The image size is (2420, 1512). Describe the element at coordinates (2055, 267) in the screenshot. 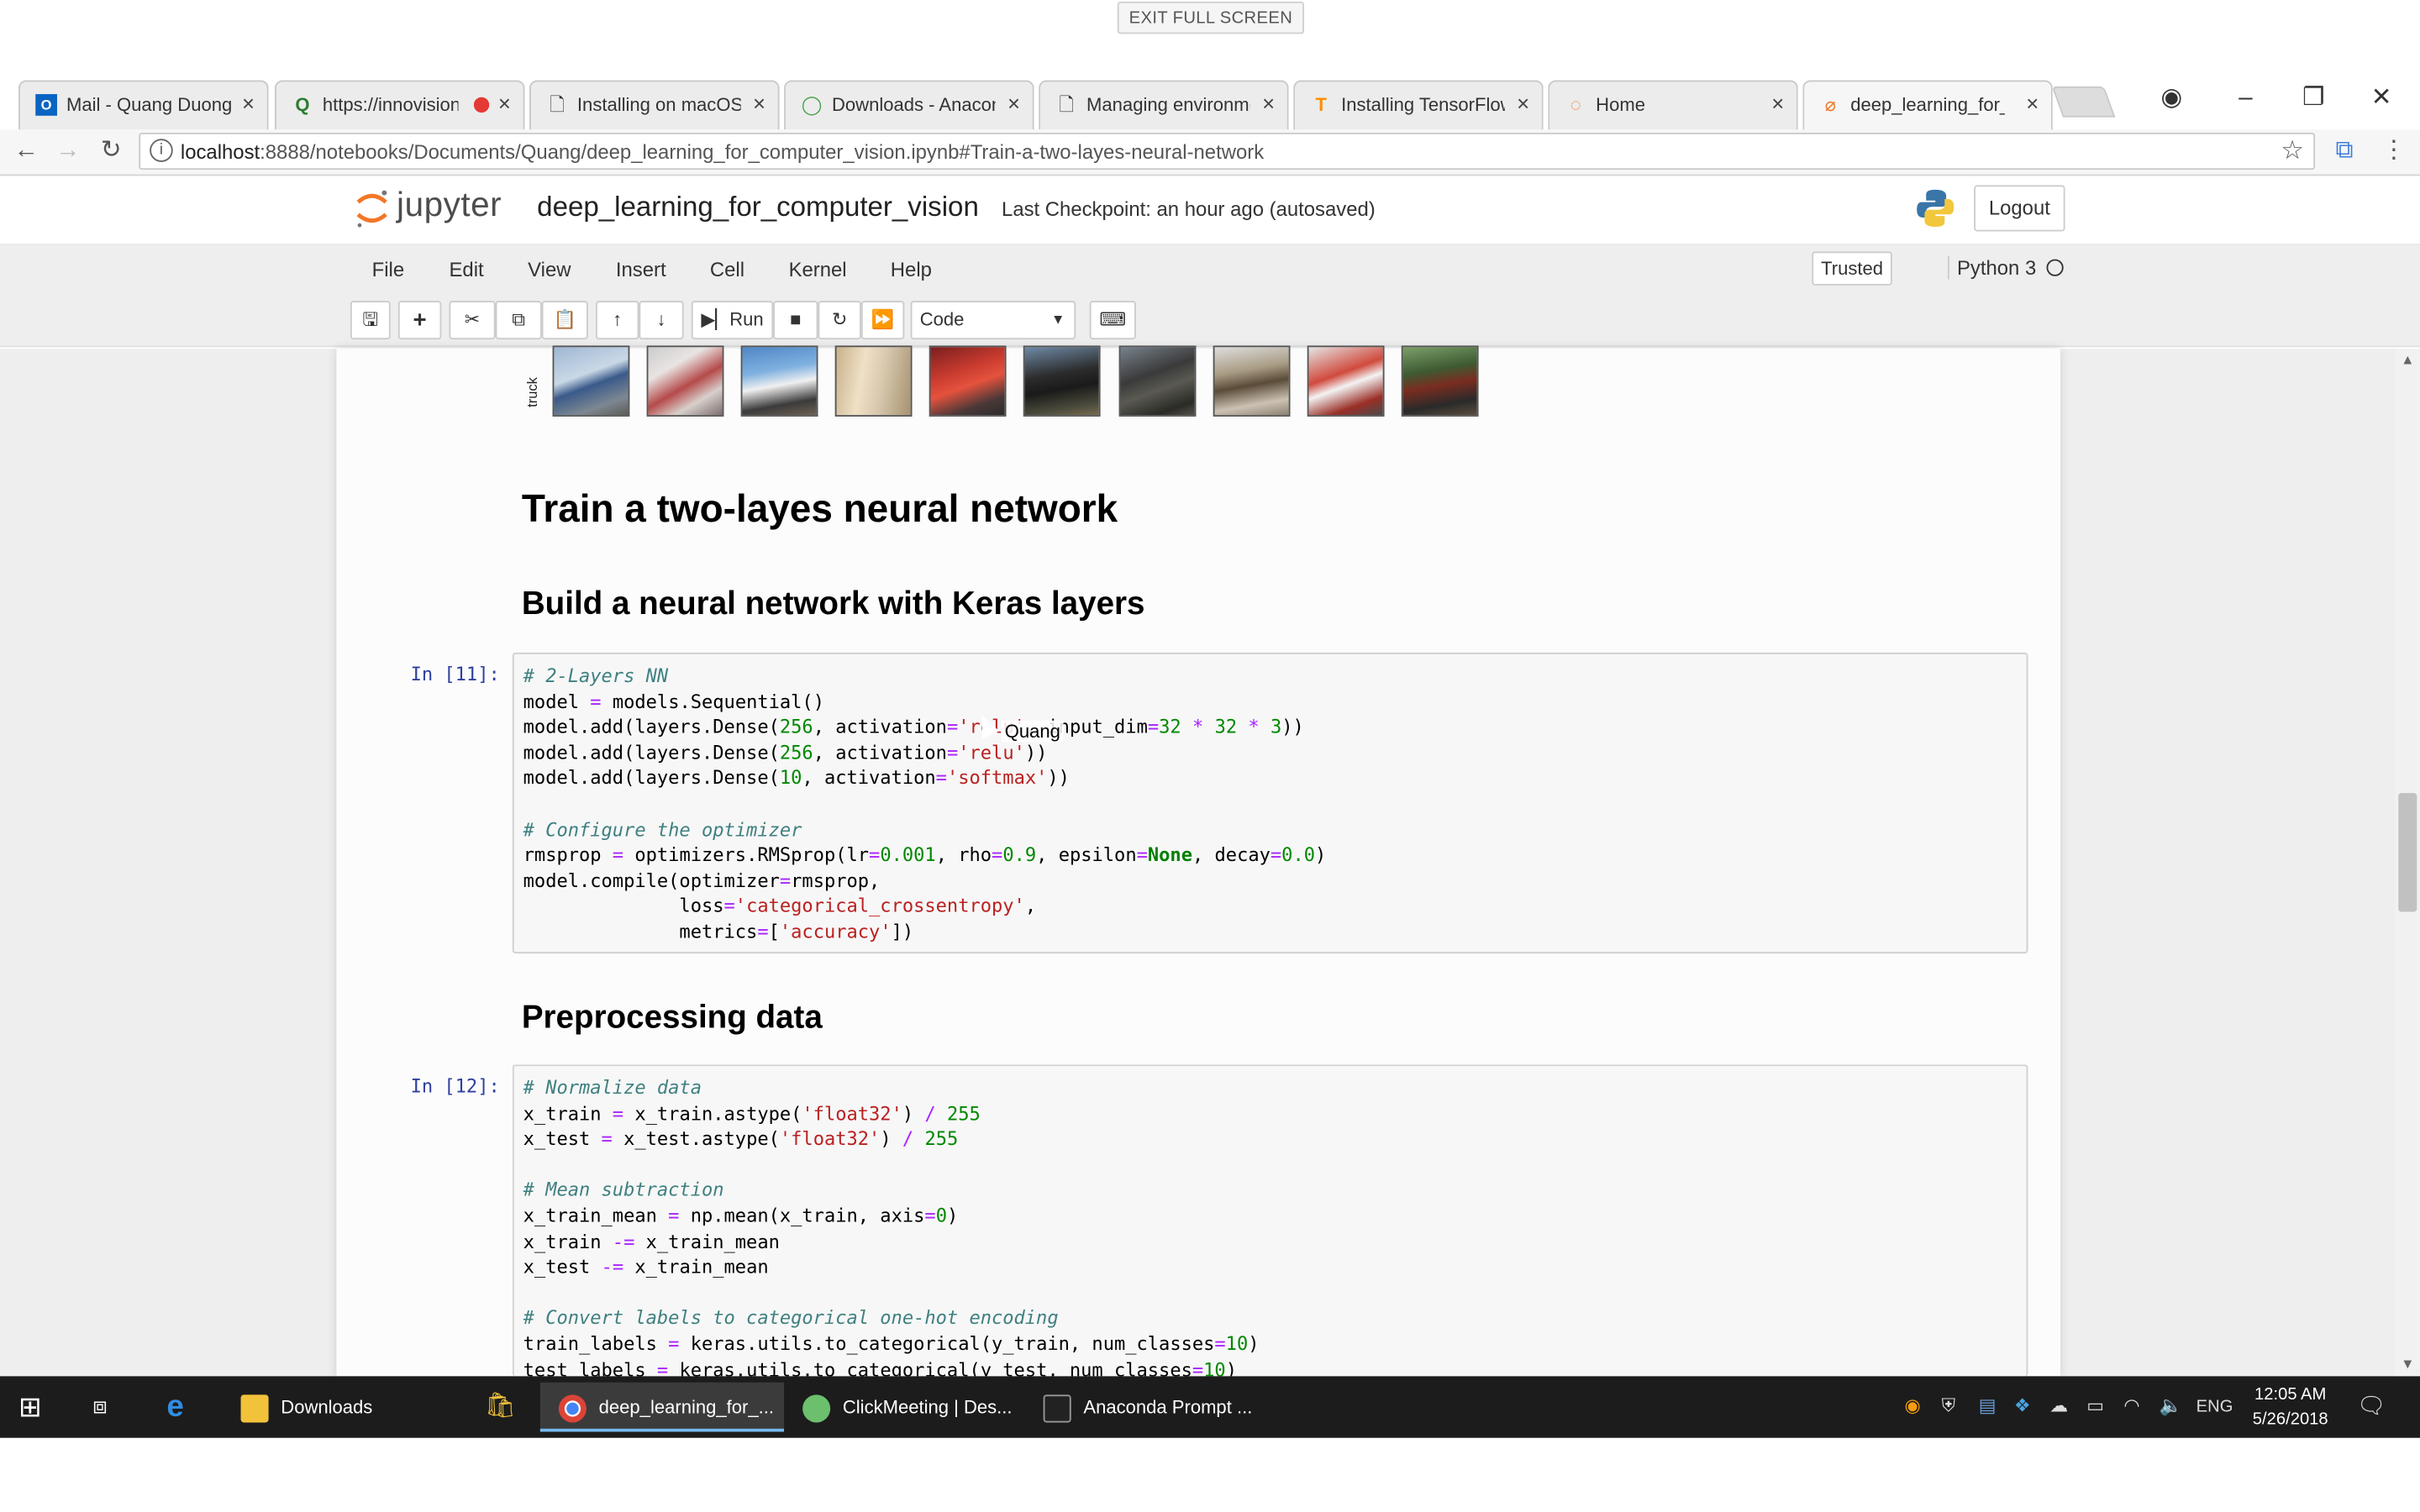

I see `kernel-idle-indicator` at that location.